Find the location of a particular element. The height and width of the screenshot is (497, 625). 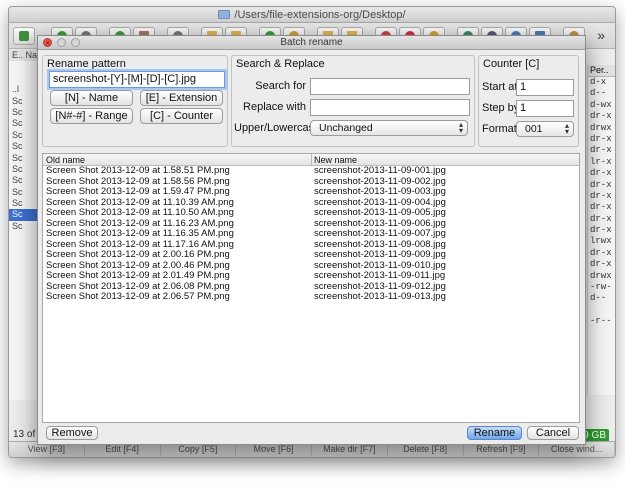

permission-cell: -r-- is located at coordinates (601, 321).